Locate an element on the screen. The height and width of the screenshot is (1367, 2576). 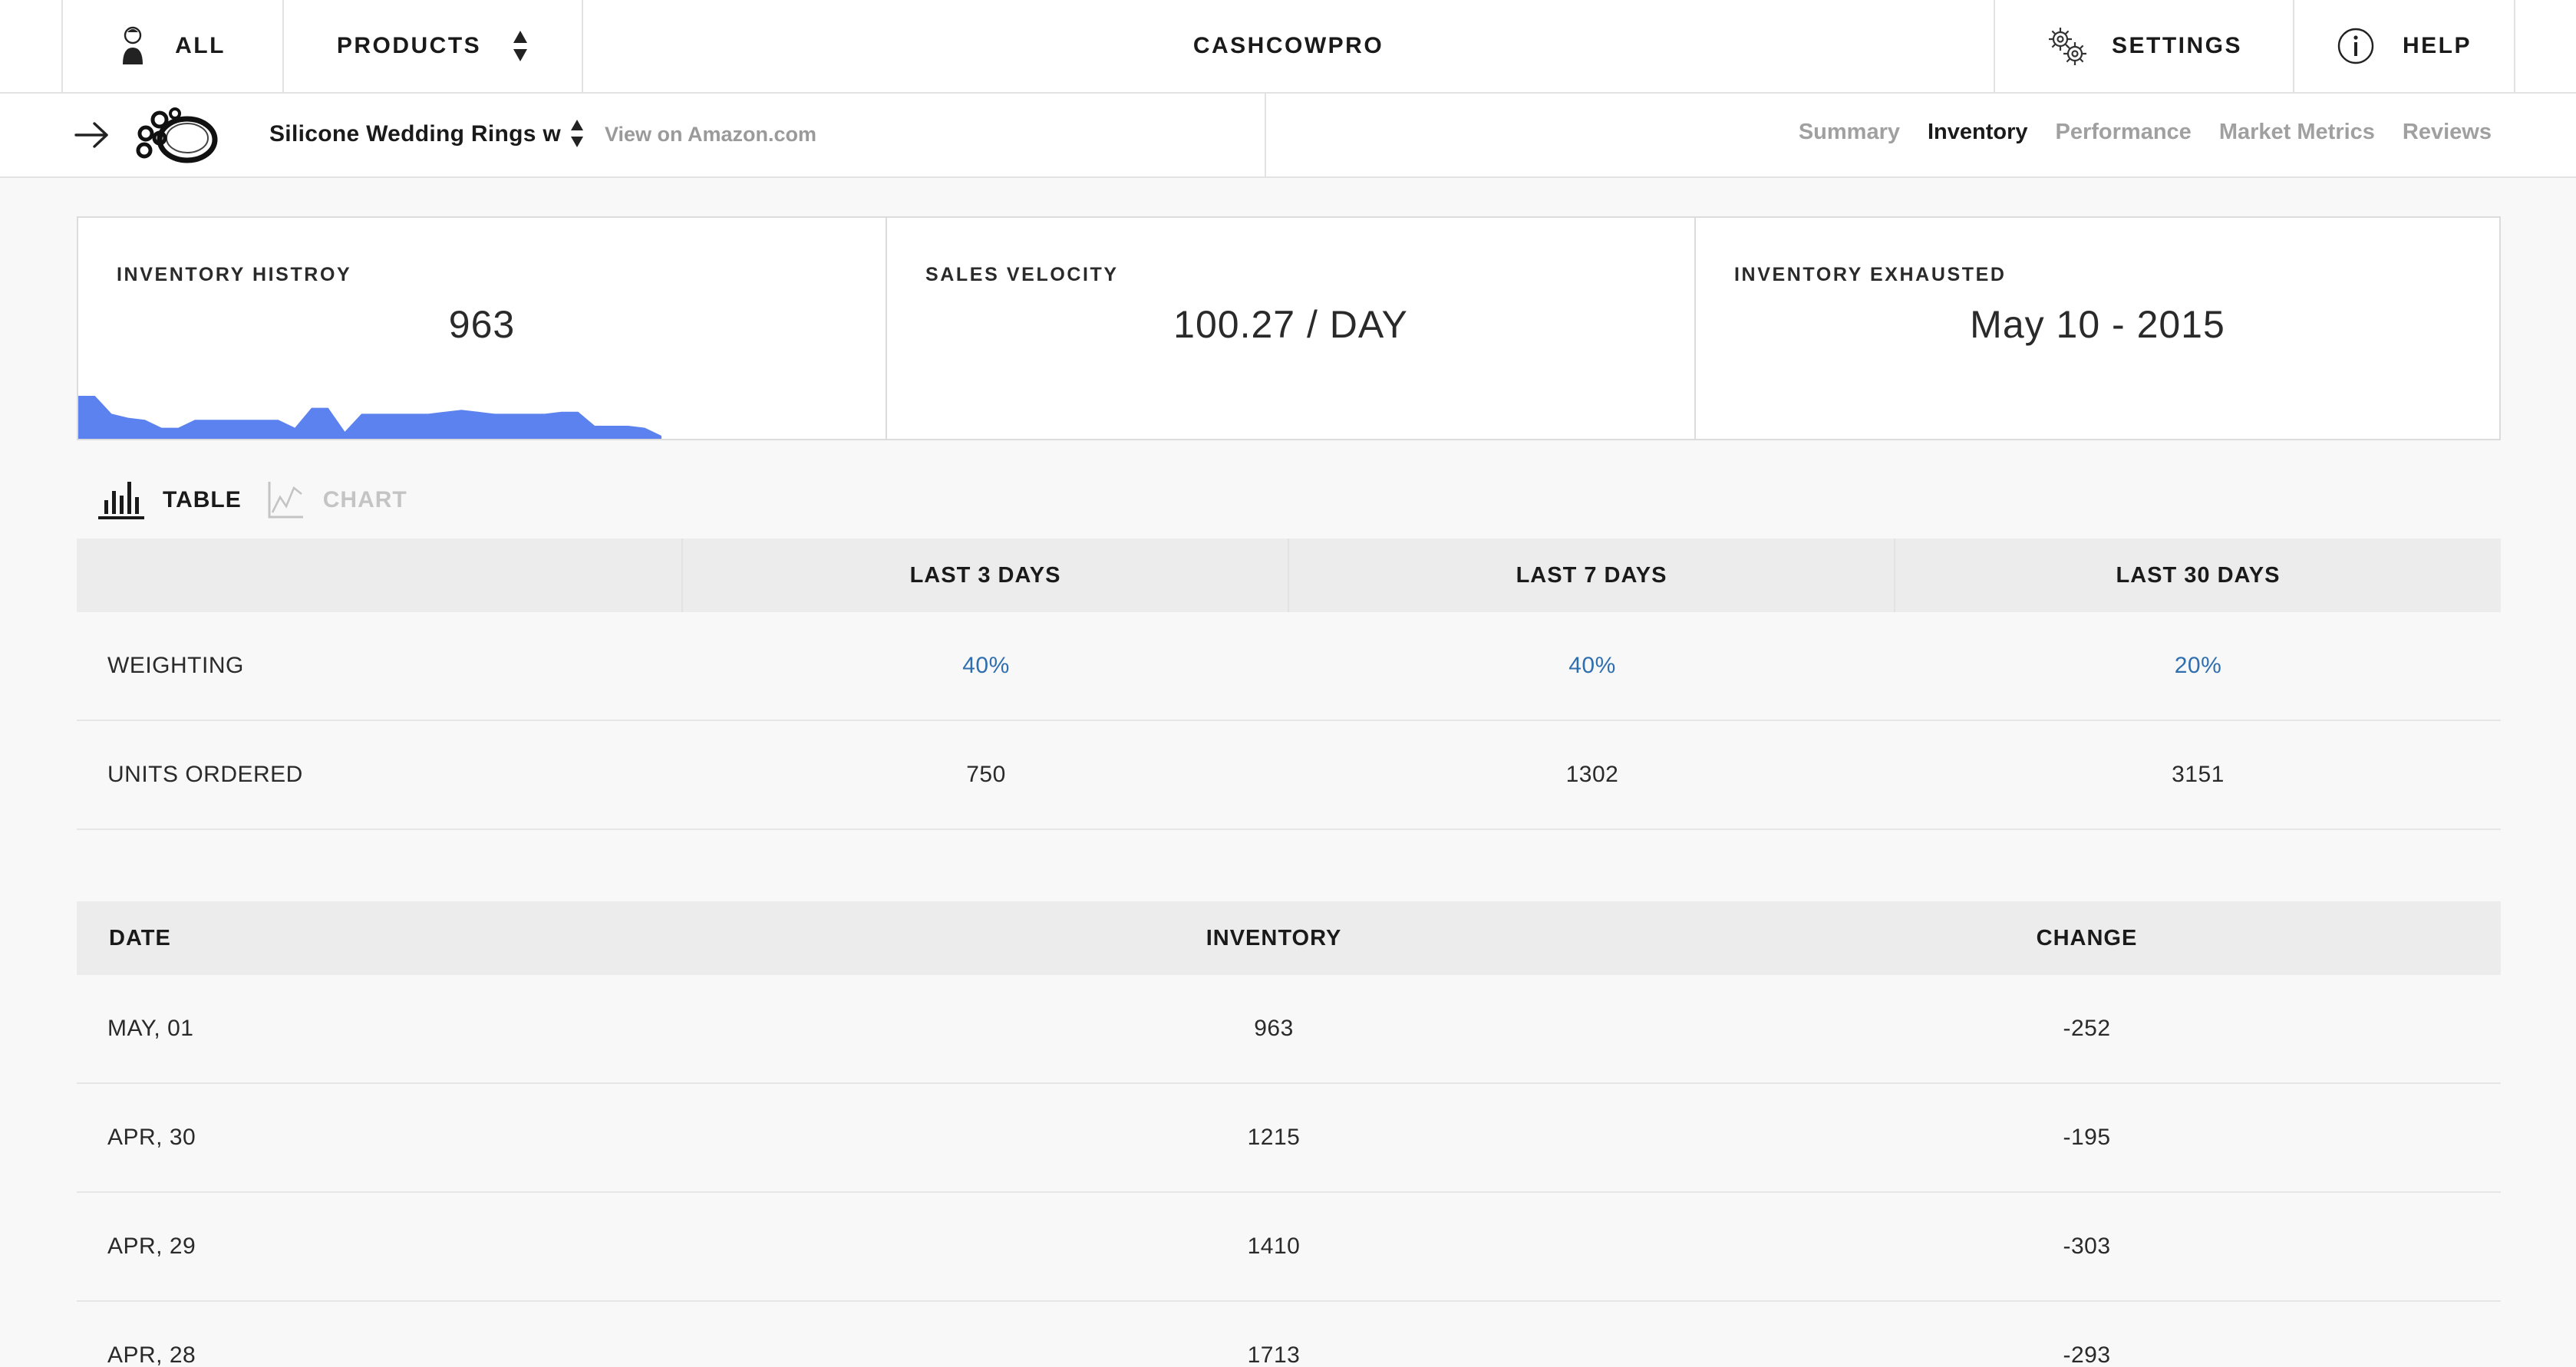
table-header-cell is located at coordinates (380, 575).